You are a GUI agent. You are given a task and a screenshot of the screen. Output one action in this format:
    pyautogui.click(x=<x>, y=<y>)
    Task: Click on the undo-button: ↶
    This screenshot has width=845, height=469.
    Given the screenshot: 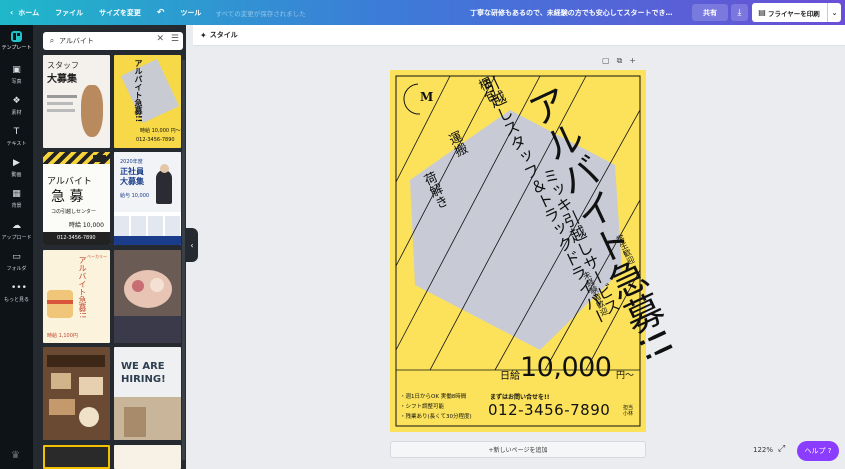 What is the action you would take?
    pyautogui.click(x=161, y=12)
    